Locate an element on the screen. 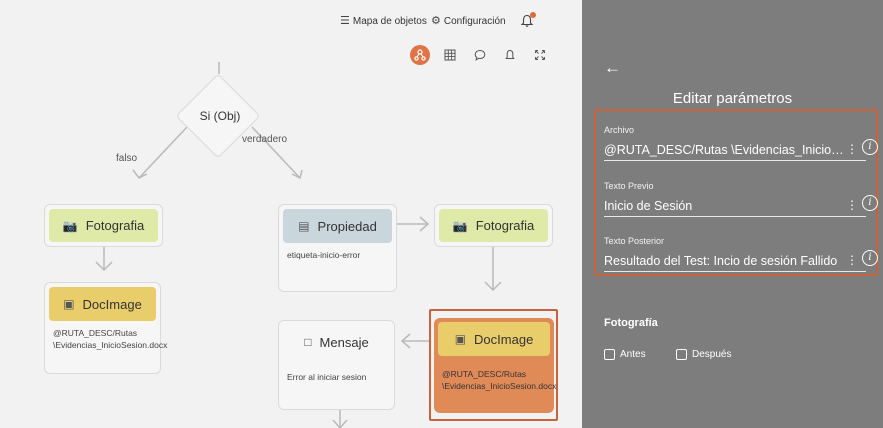 The image size is (883, 428). docimage-node-header: ▣ DocImage is located at coordinates (102, 304).